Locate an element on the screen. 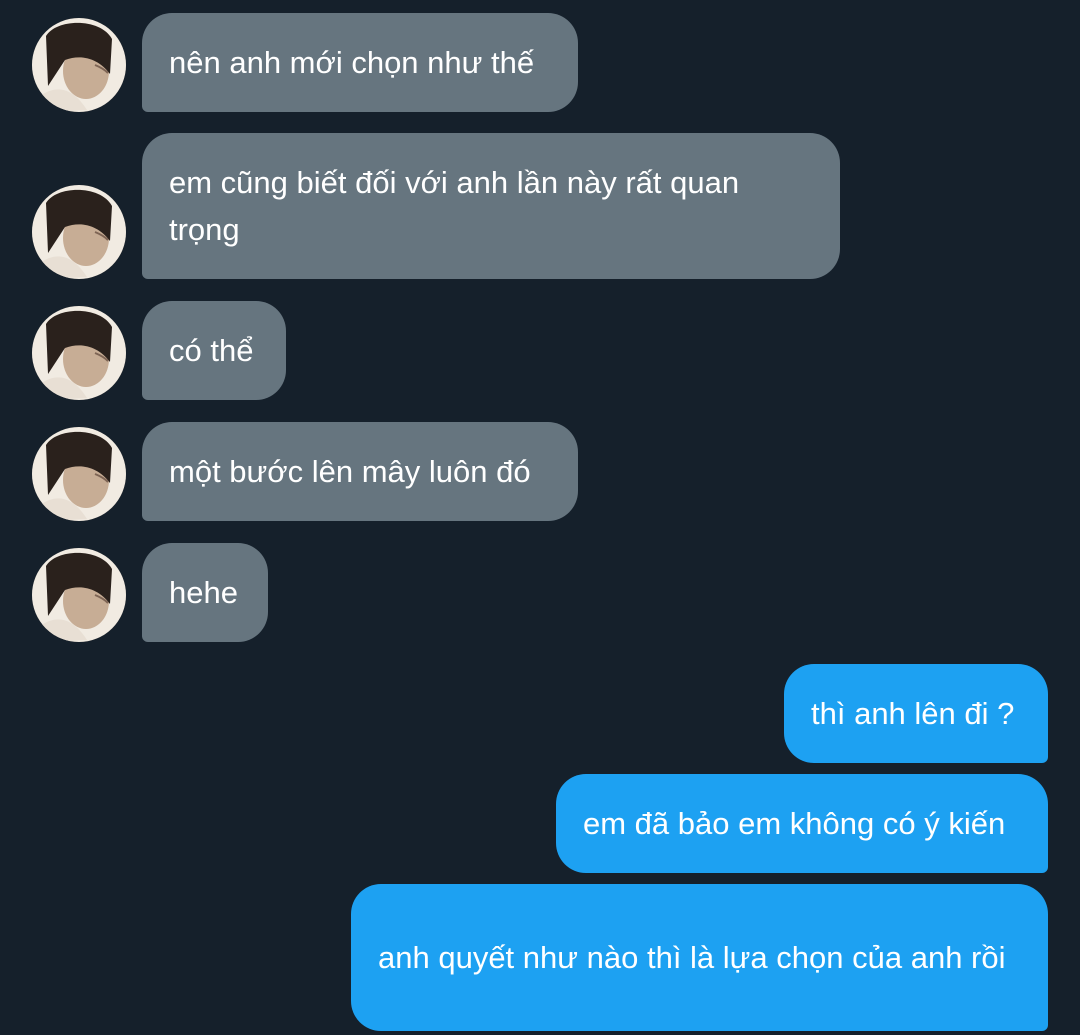 The width and height of the screenshot is (1080, 1035). message-text: em đã bảo em không có ý kiến is located at coordinates (794, 823).